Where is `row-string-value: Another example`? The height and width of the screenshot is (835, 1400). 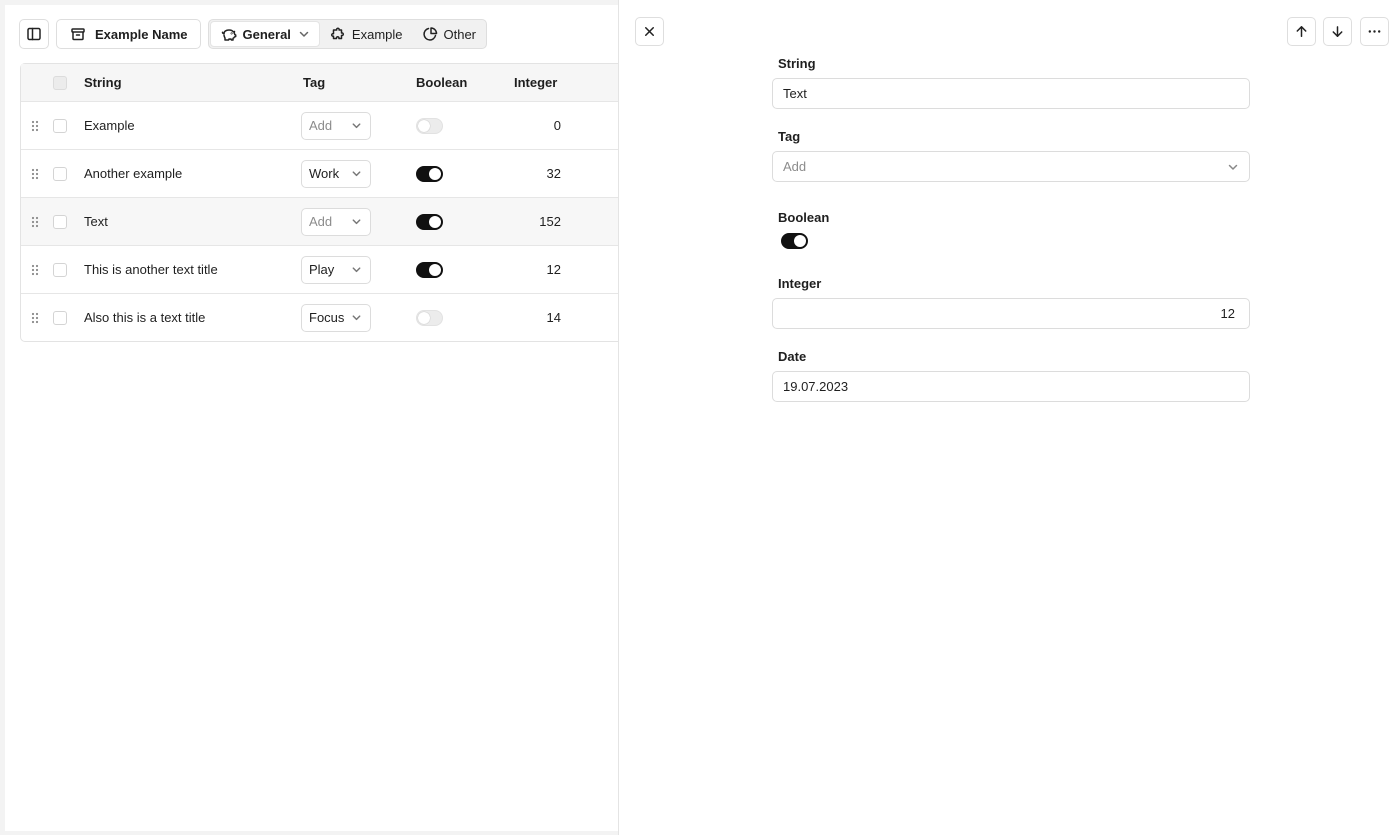 row-string-value: Another example is located at coordinates (133, 173).